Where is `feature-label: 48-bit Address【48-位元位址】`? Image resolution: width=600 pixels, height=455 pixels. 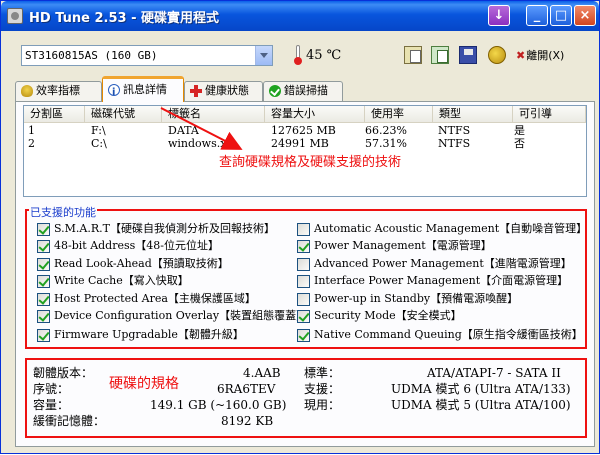 feature-label: 48-bit Address【48-位元位址】 is located at coordinates (136, 245).